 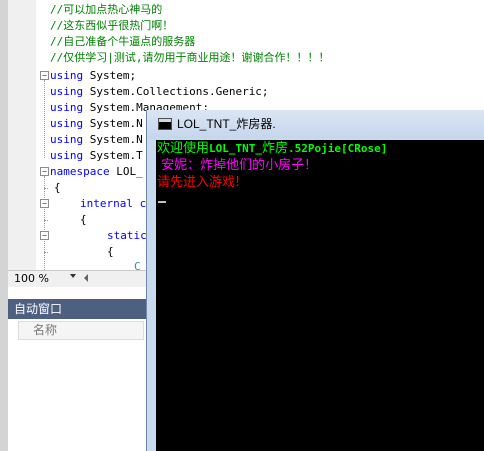 I want to click on panel-gap, so click(x=78, y=293).